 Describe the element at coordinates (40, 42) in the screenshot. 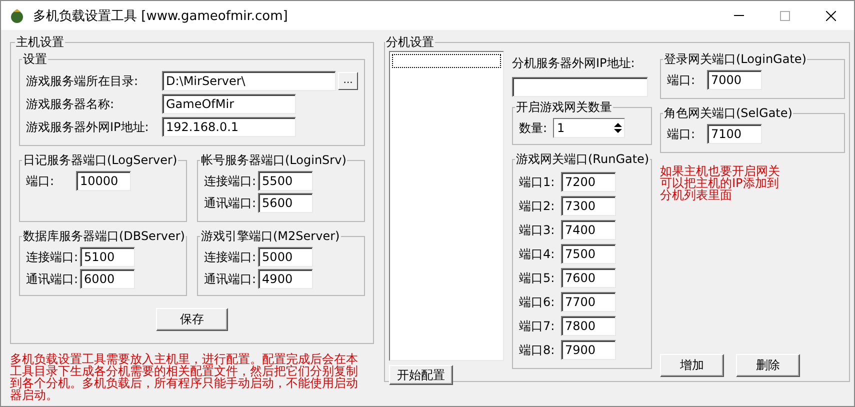

I see `group-title: 主机设置` at that location.